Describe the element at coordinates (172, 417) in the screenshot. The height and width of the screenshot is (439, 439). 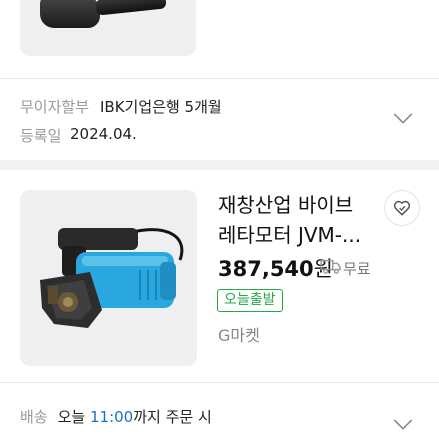
I see `delivery-suffix: 까지 주문 시` at that location.